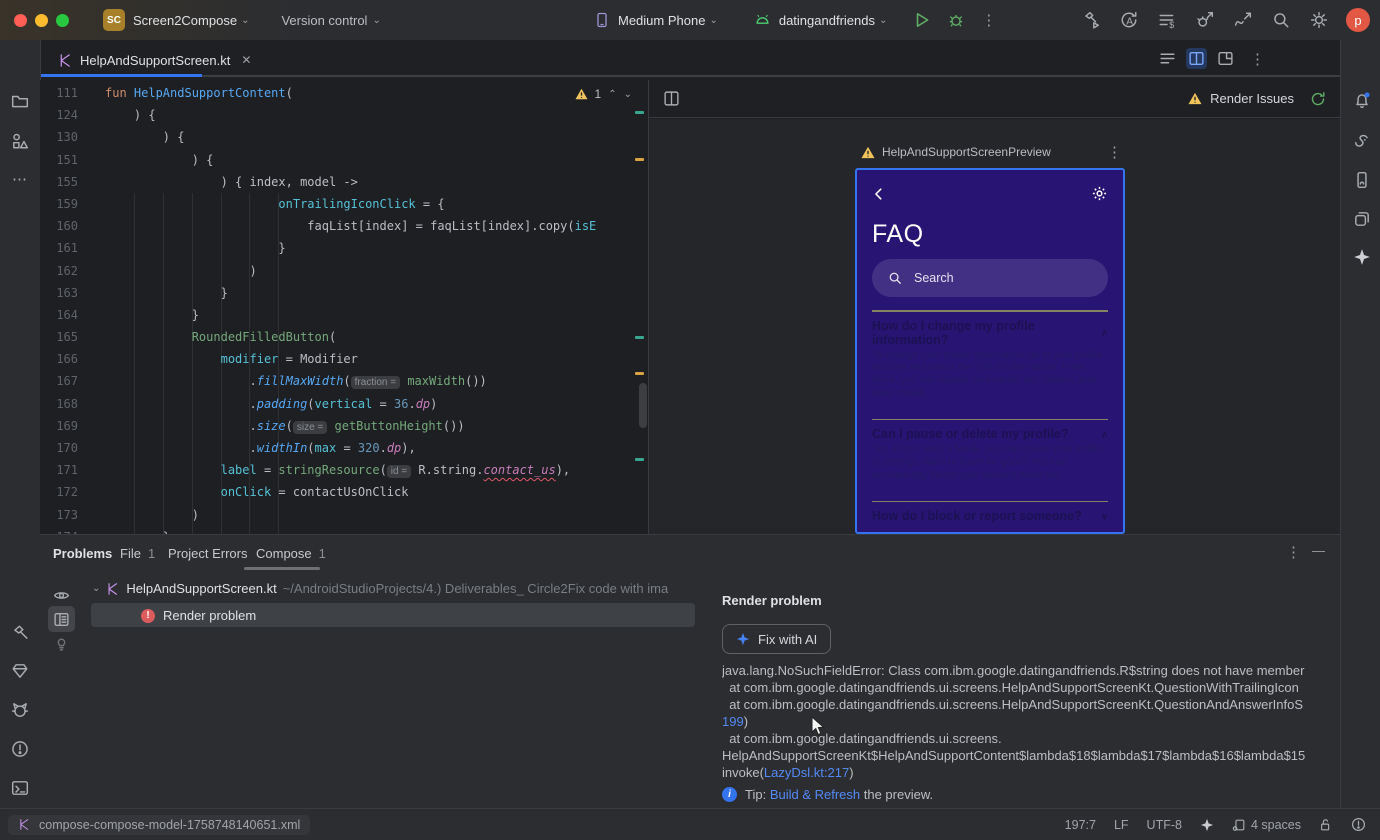 The width and height of the screenshot is (1380, 840). Describe the element at coordinates (61, 619) in the screenshot. I see `show-details-pane-icon` at that location.